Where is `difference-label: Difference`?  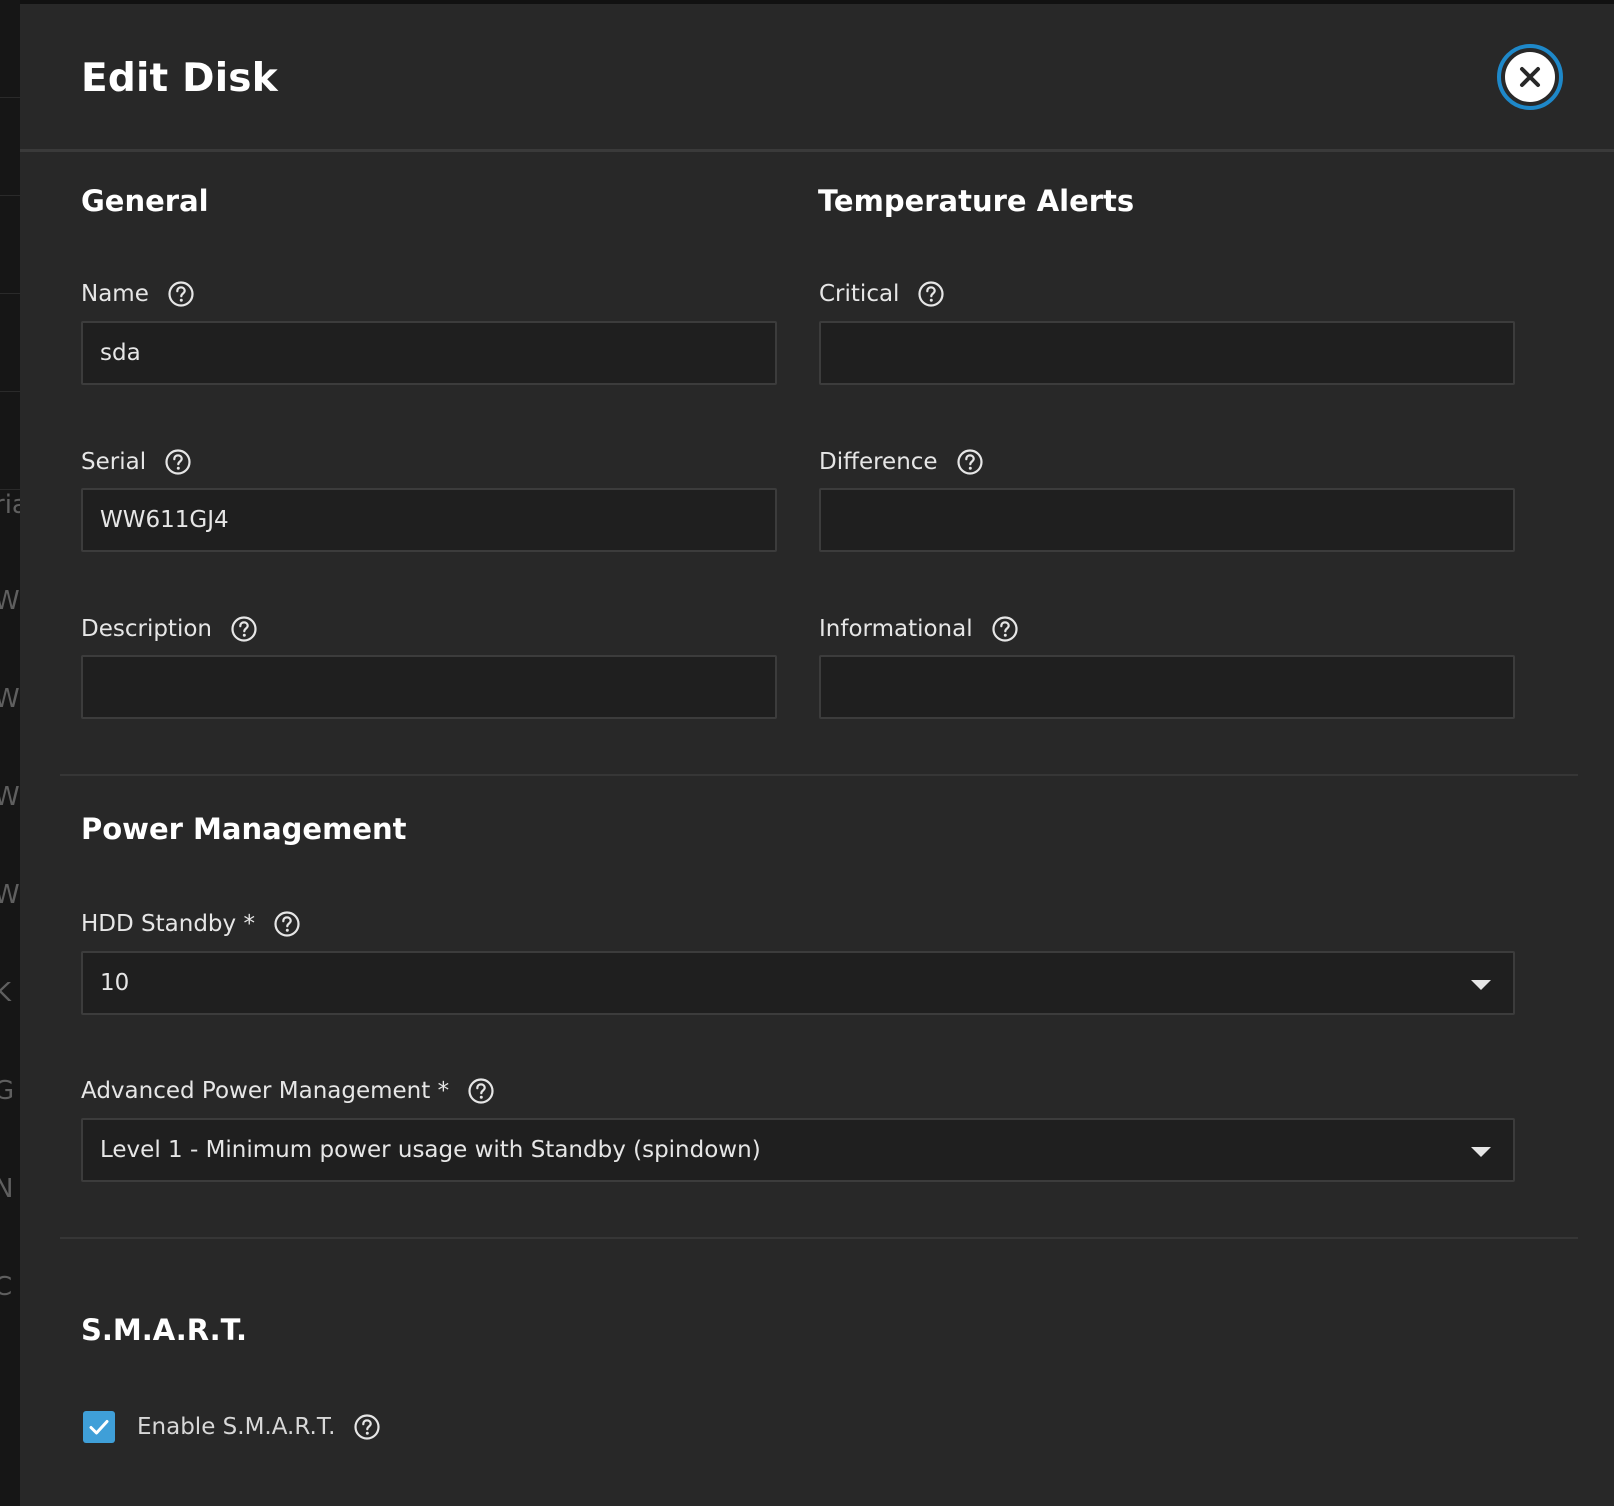 difference-label: Difference is located at coordinates (901, 462).